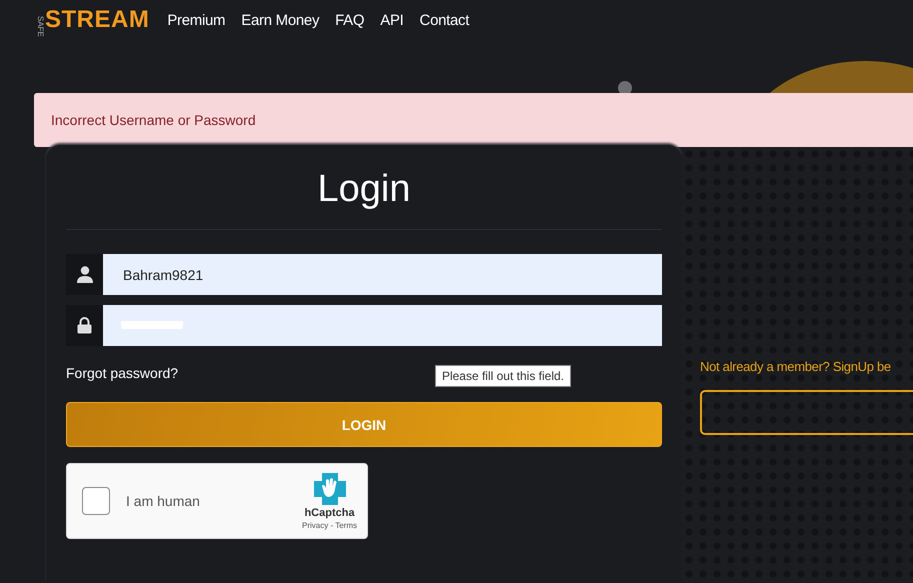 Image resolution: width=913 pixels, height=583 pixels. Describe the element at coordinates (796, 366) in the screenshot. I see `signup-prompt: Not already a member? SignUp be` at that location.